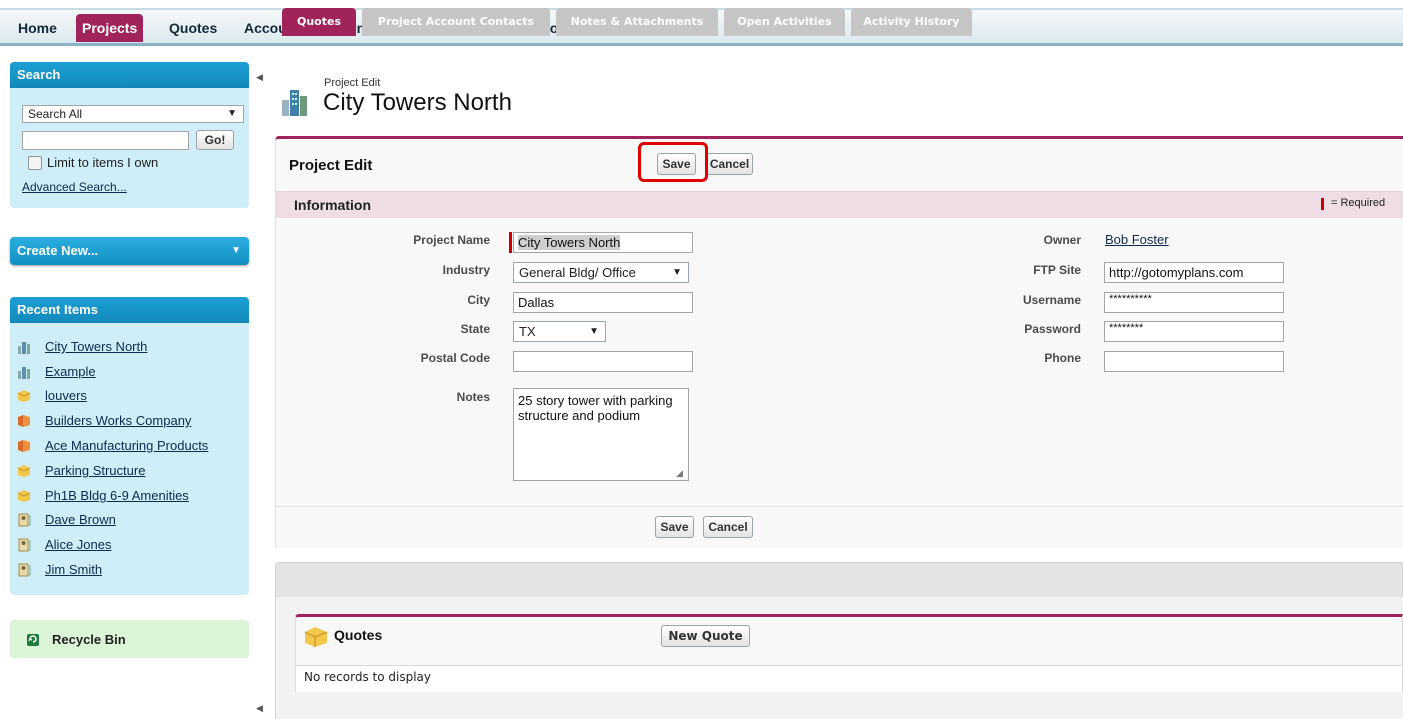 This screenshot has width=1403, height=719. I want to click on tab-open-activities: Open Activities, so click(784, 22).